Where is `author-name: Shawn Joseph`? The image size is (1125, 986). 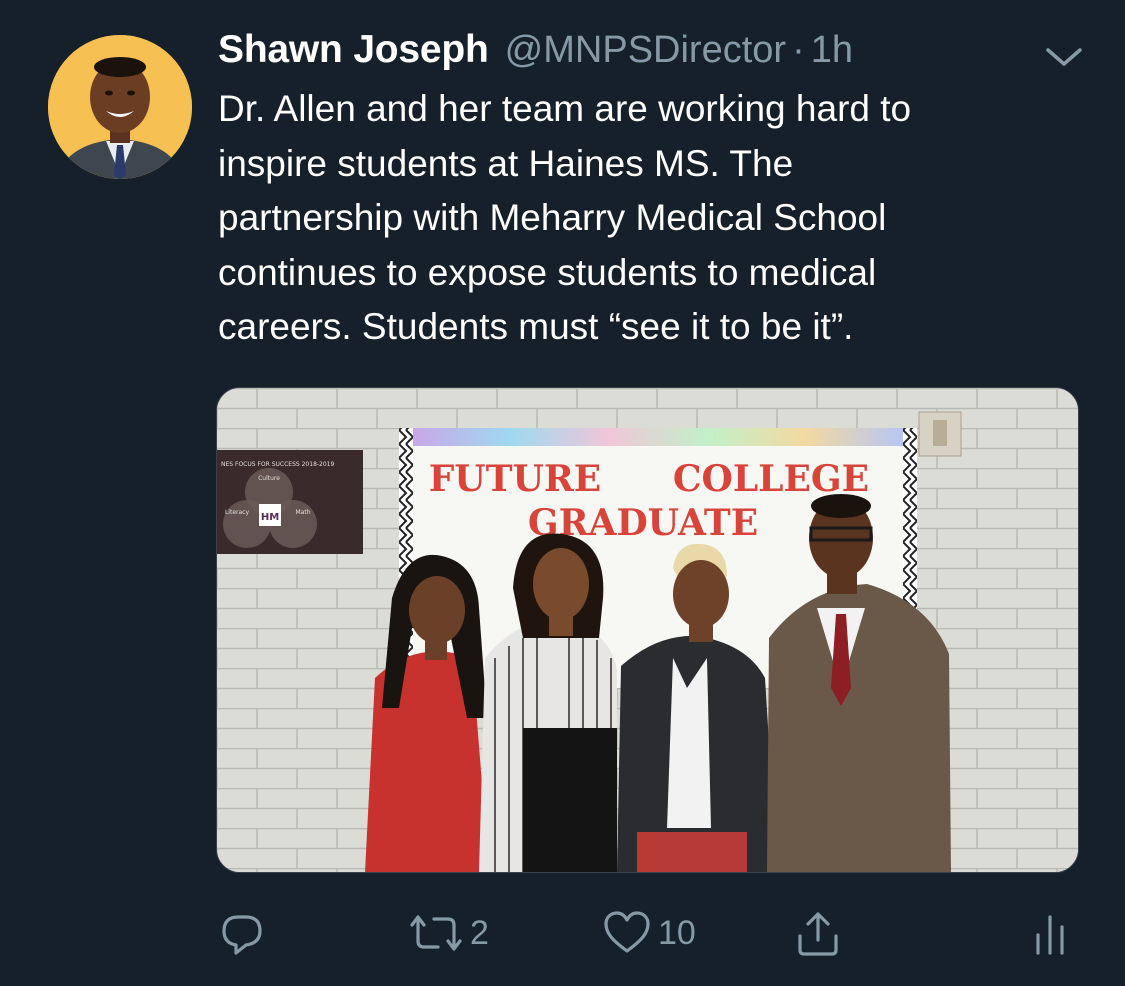
author-name: Shawn Joseph is located at coordinates (353, 50).